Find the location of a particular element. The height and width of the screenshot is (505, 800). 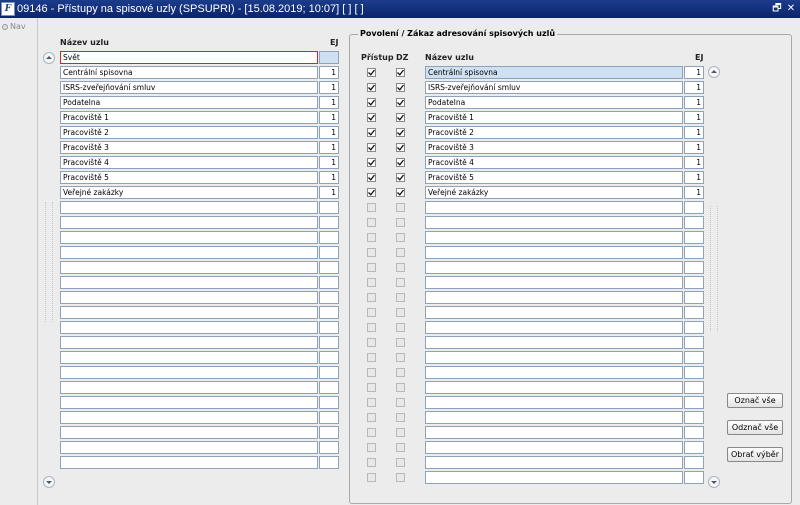

right-name-cell: Veřejné zakázky is located at coordinates (554, 192).